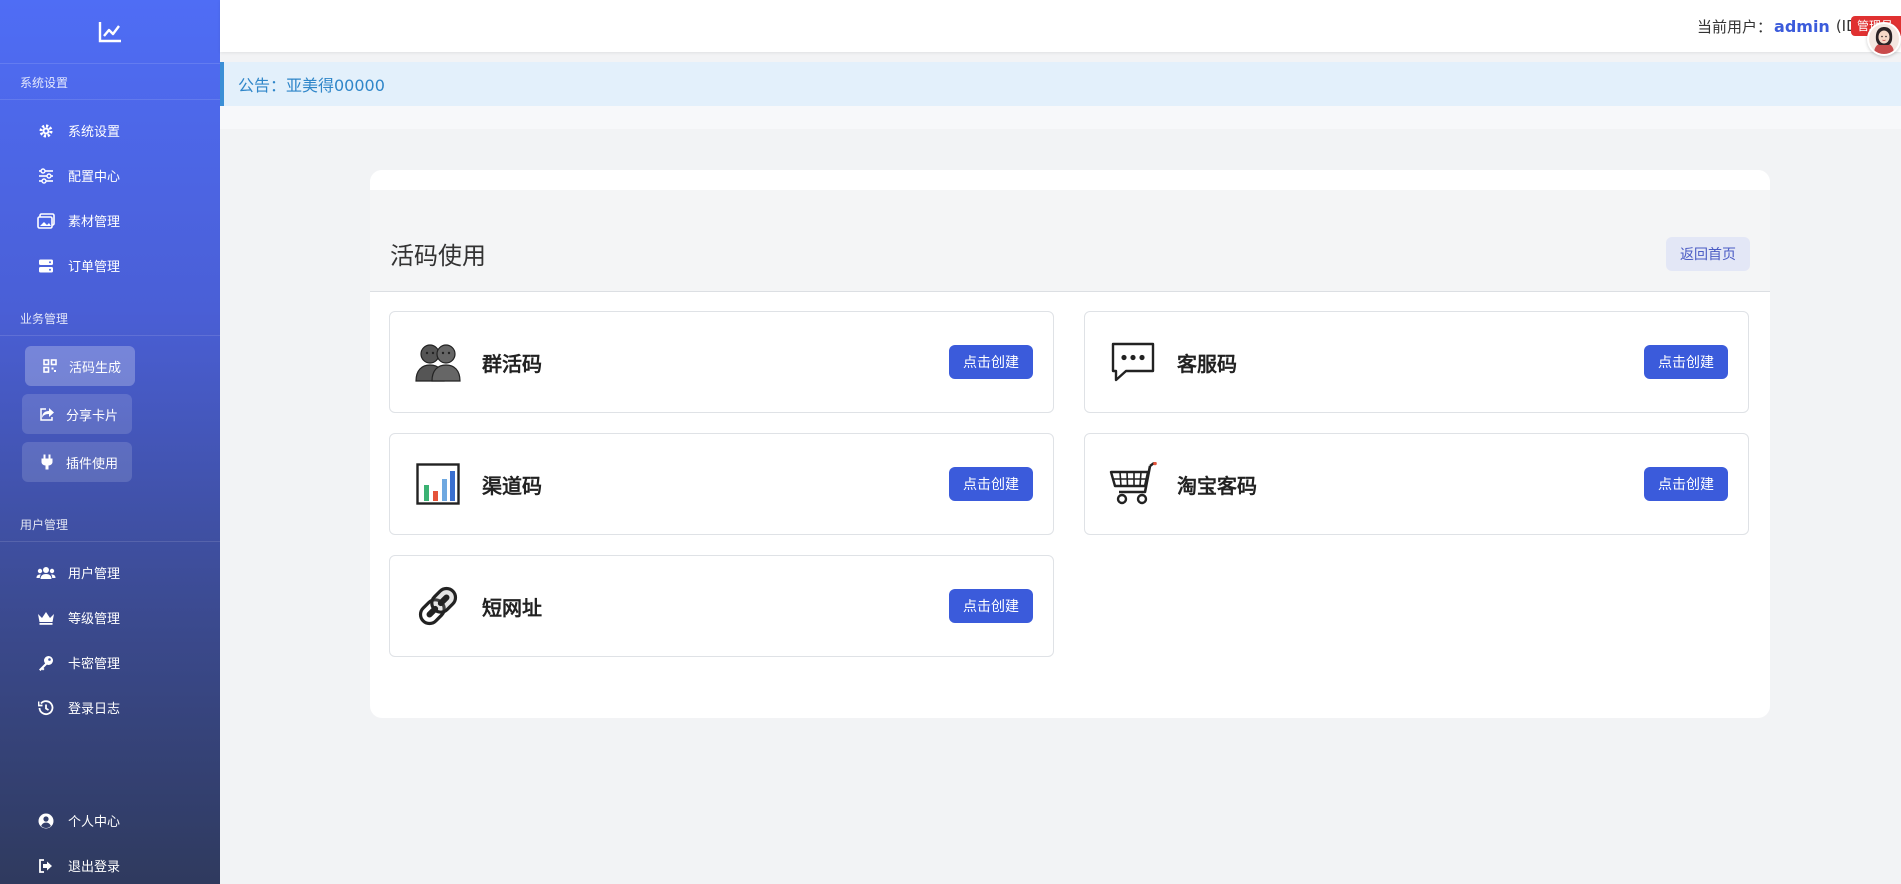 The image size is (1901, 884). I want to click on section-title-system: 系统设置, so click(110, 82).